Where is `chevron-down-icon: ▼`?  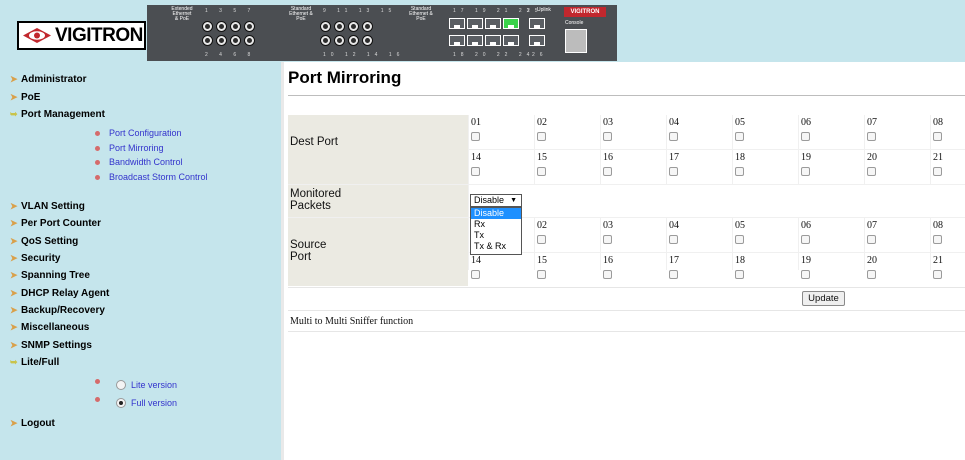
chevron-down-icon: ▼ is located at coordinates (513, 200).